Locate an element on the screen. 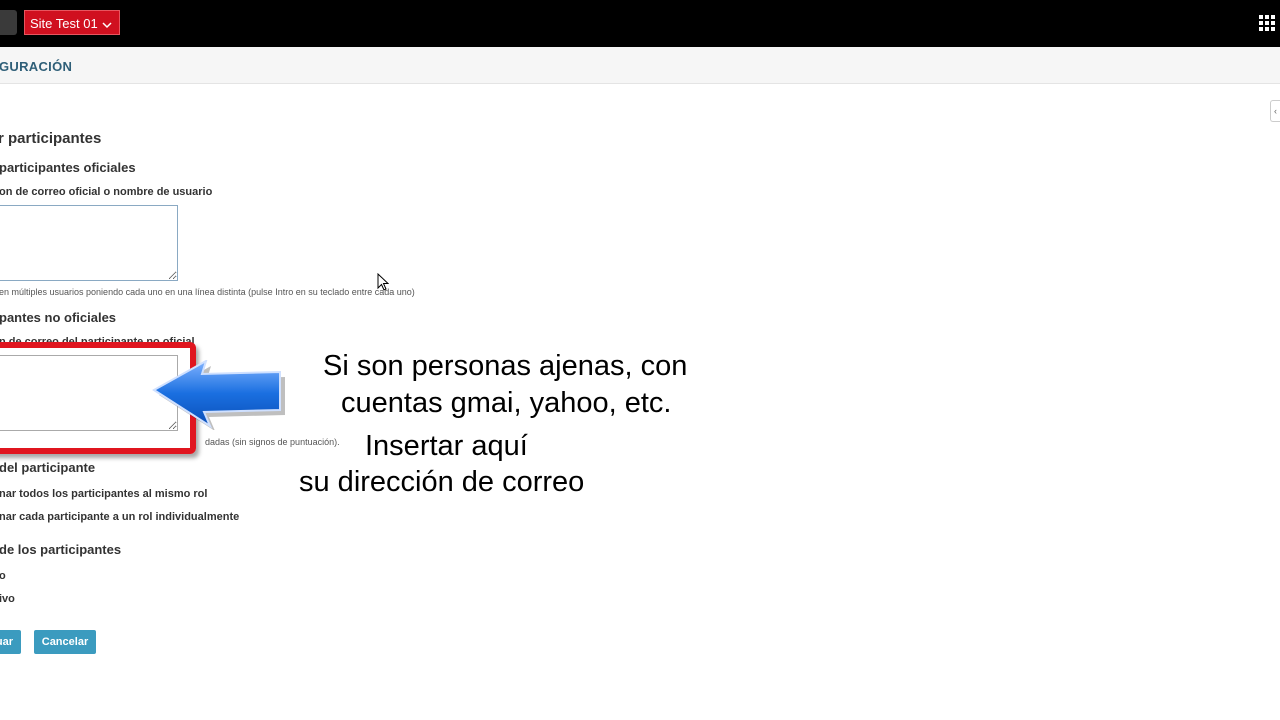 This screenshot has height=720, width=1280. official-email-label: on de correo oficial o nombre de usuario is located at coordinates (106, 192).